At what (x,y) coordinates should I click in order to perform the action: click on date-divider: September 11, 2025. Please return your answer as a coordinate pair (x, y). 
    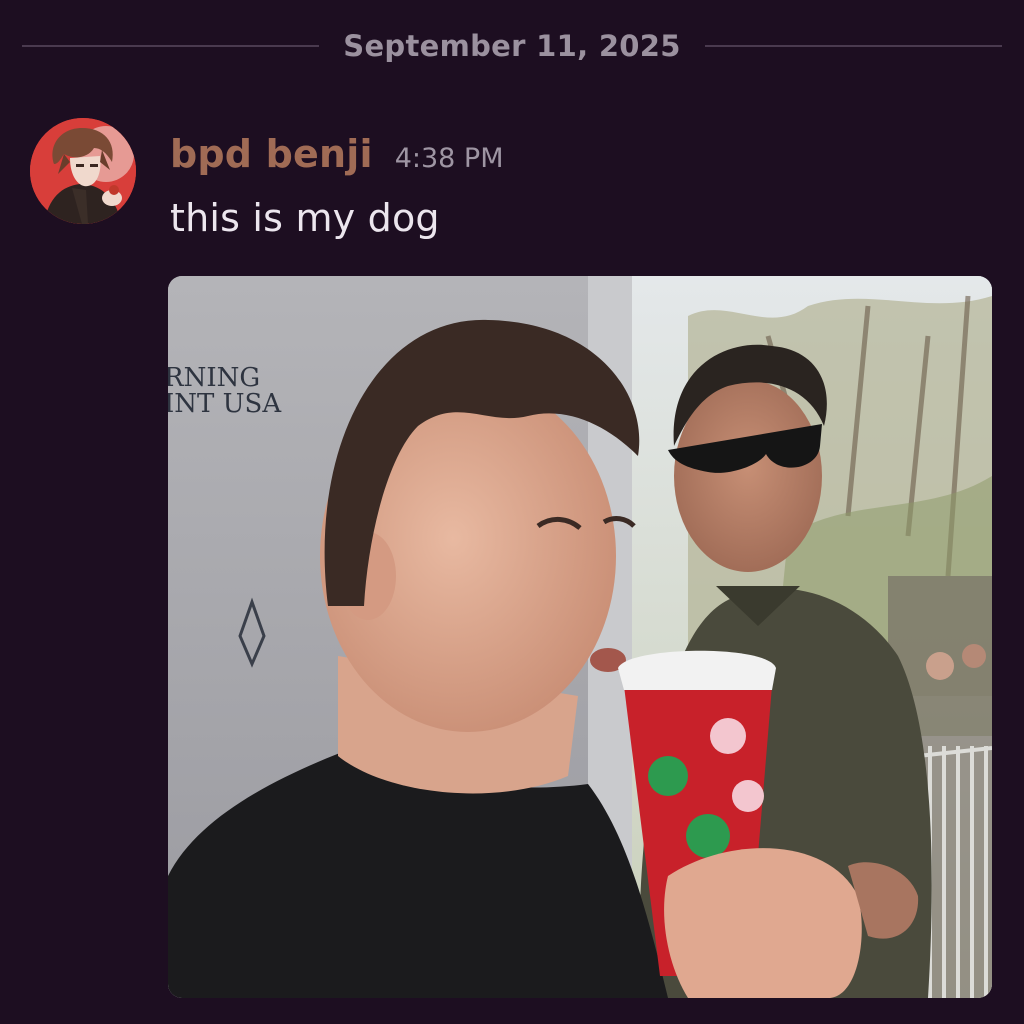
    Looking at the image, I should click on (512, 46).